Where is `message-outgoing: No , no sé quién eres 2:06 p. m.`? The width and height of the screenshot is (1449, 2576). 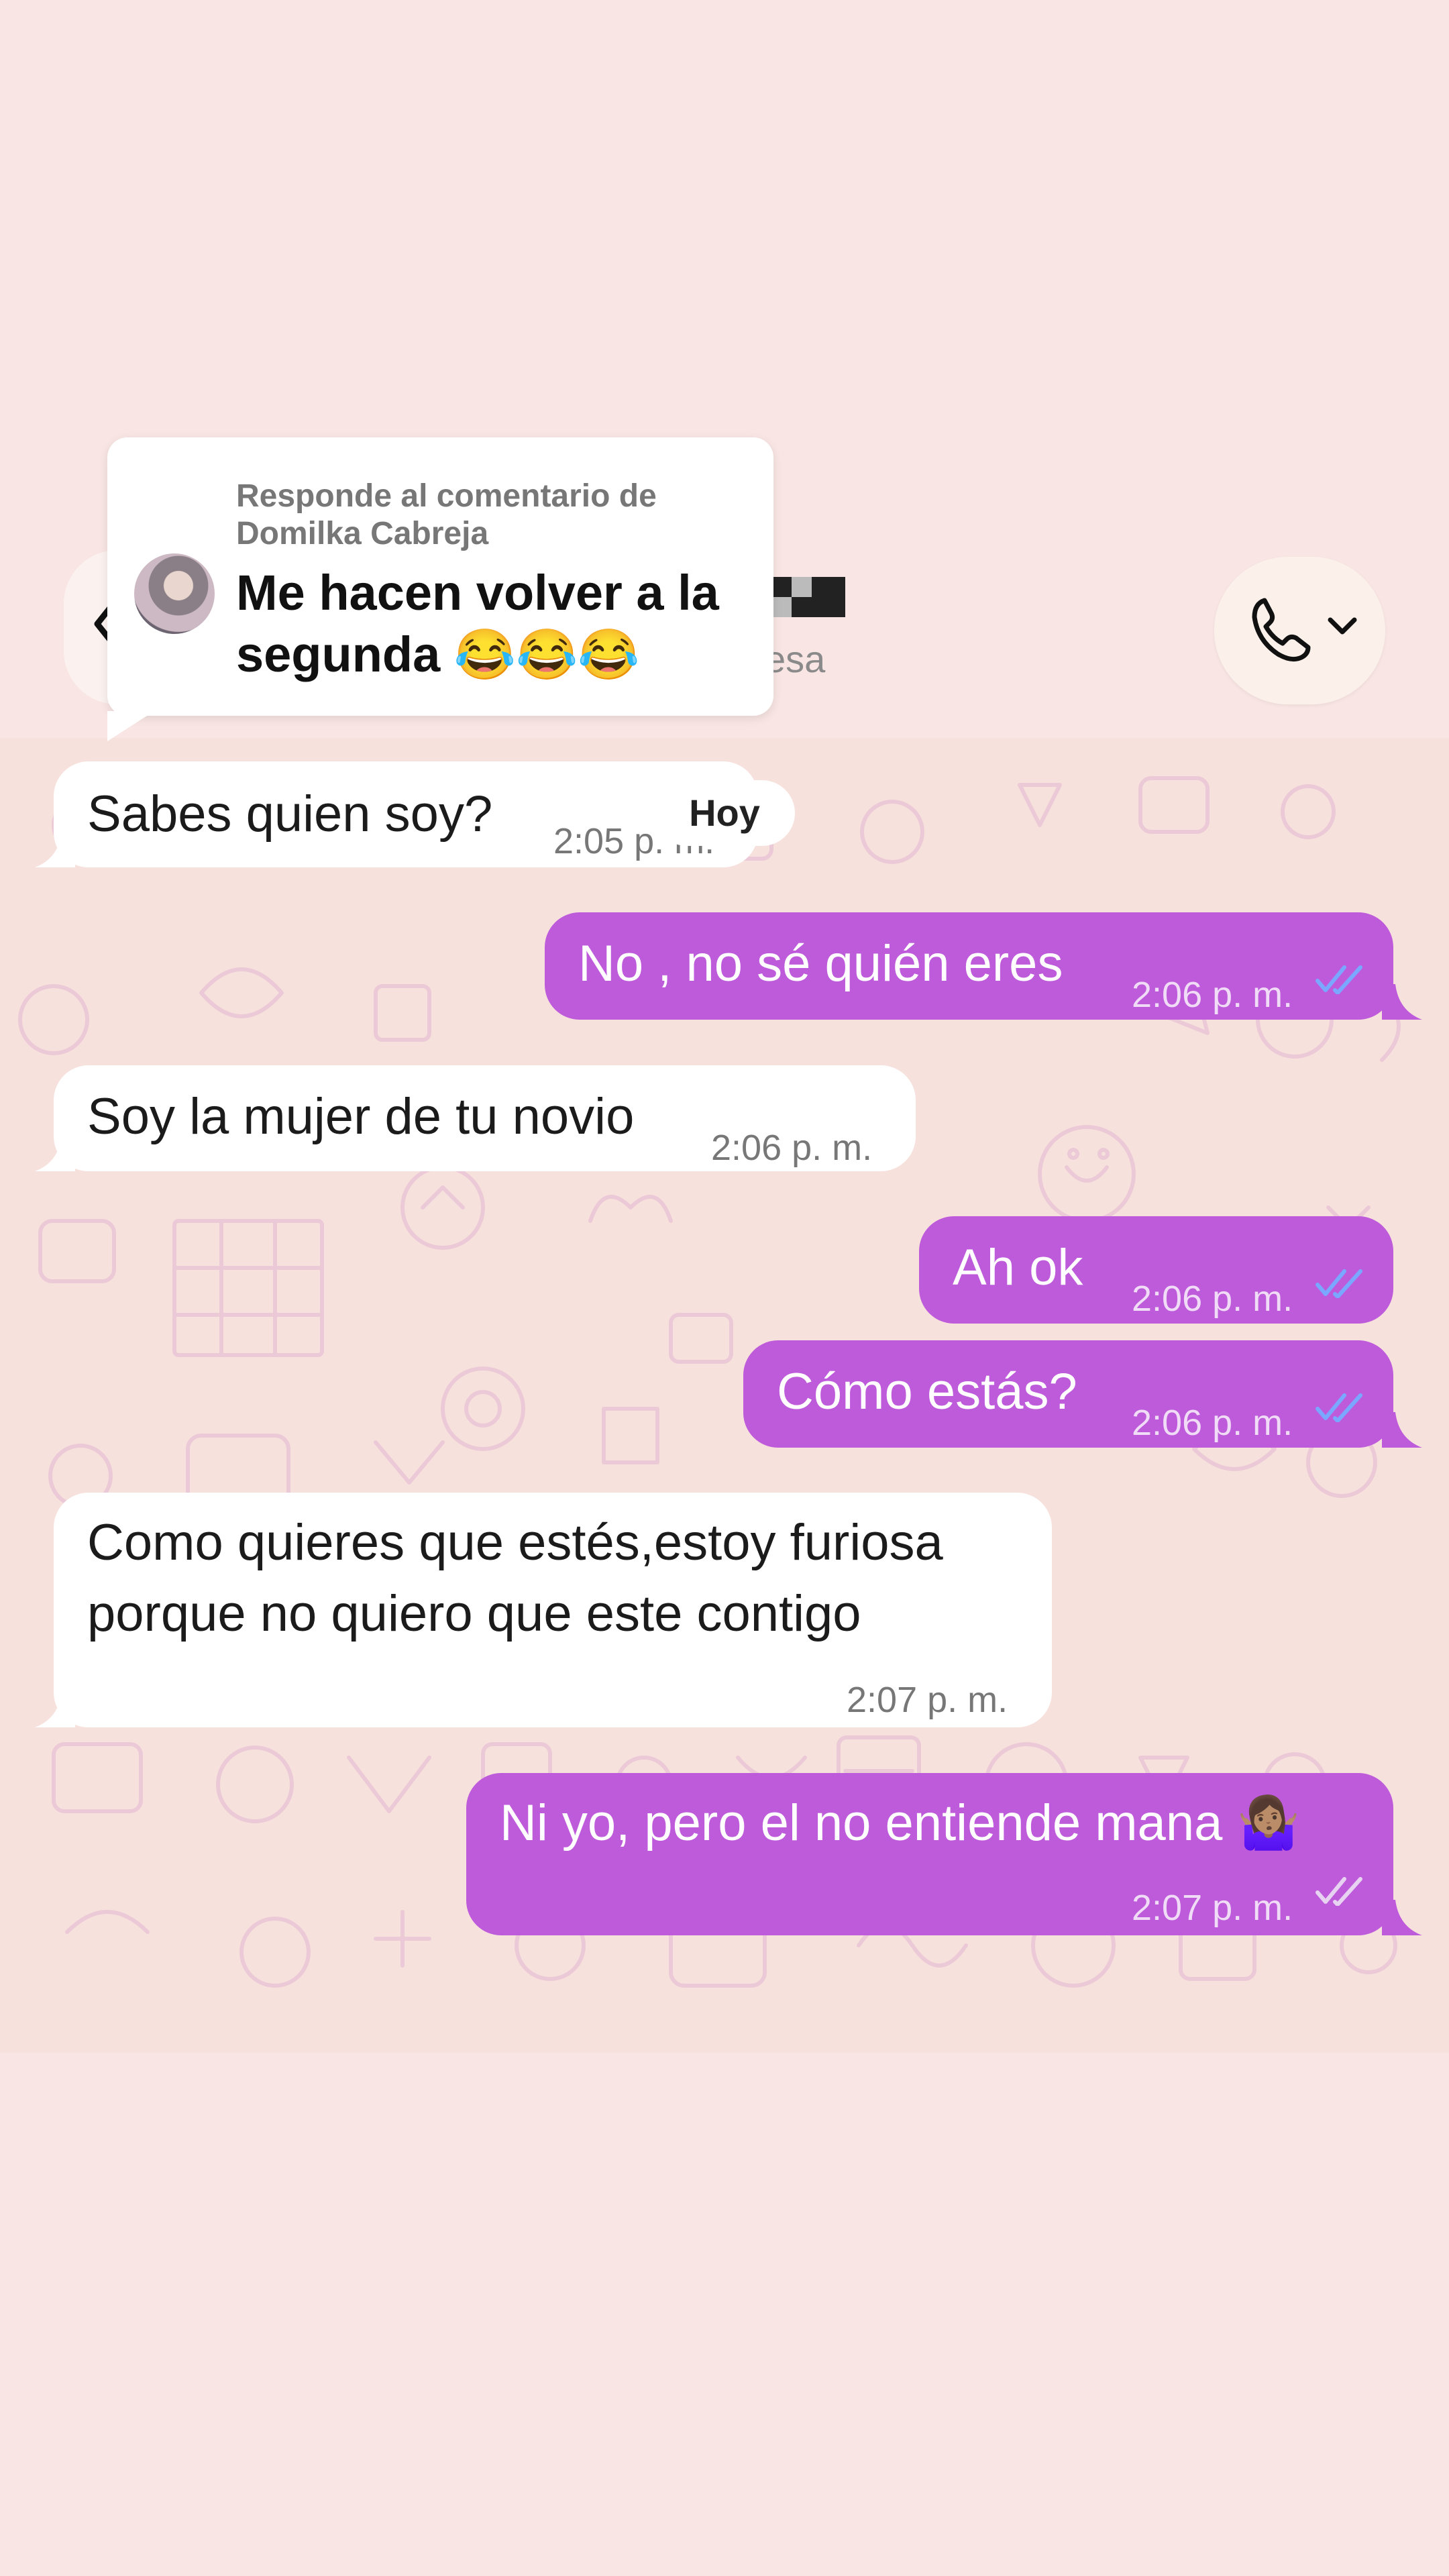 message-outgoing: No , no sé quién eres 2:06 p. m. is located at coordinates (969, 966).